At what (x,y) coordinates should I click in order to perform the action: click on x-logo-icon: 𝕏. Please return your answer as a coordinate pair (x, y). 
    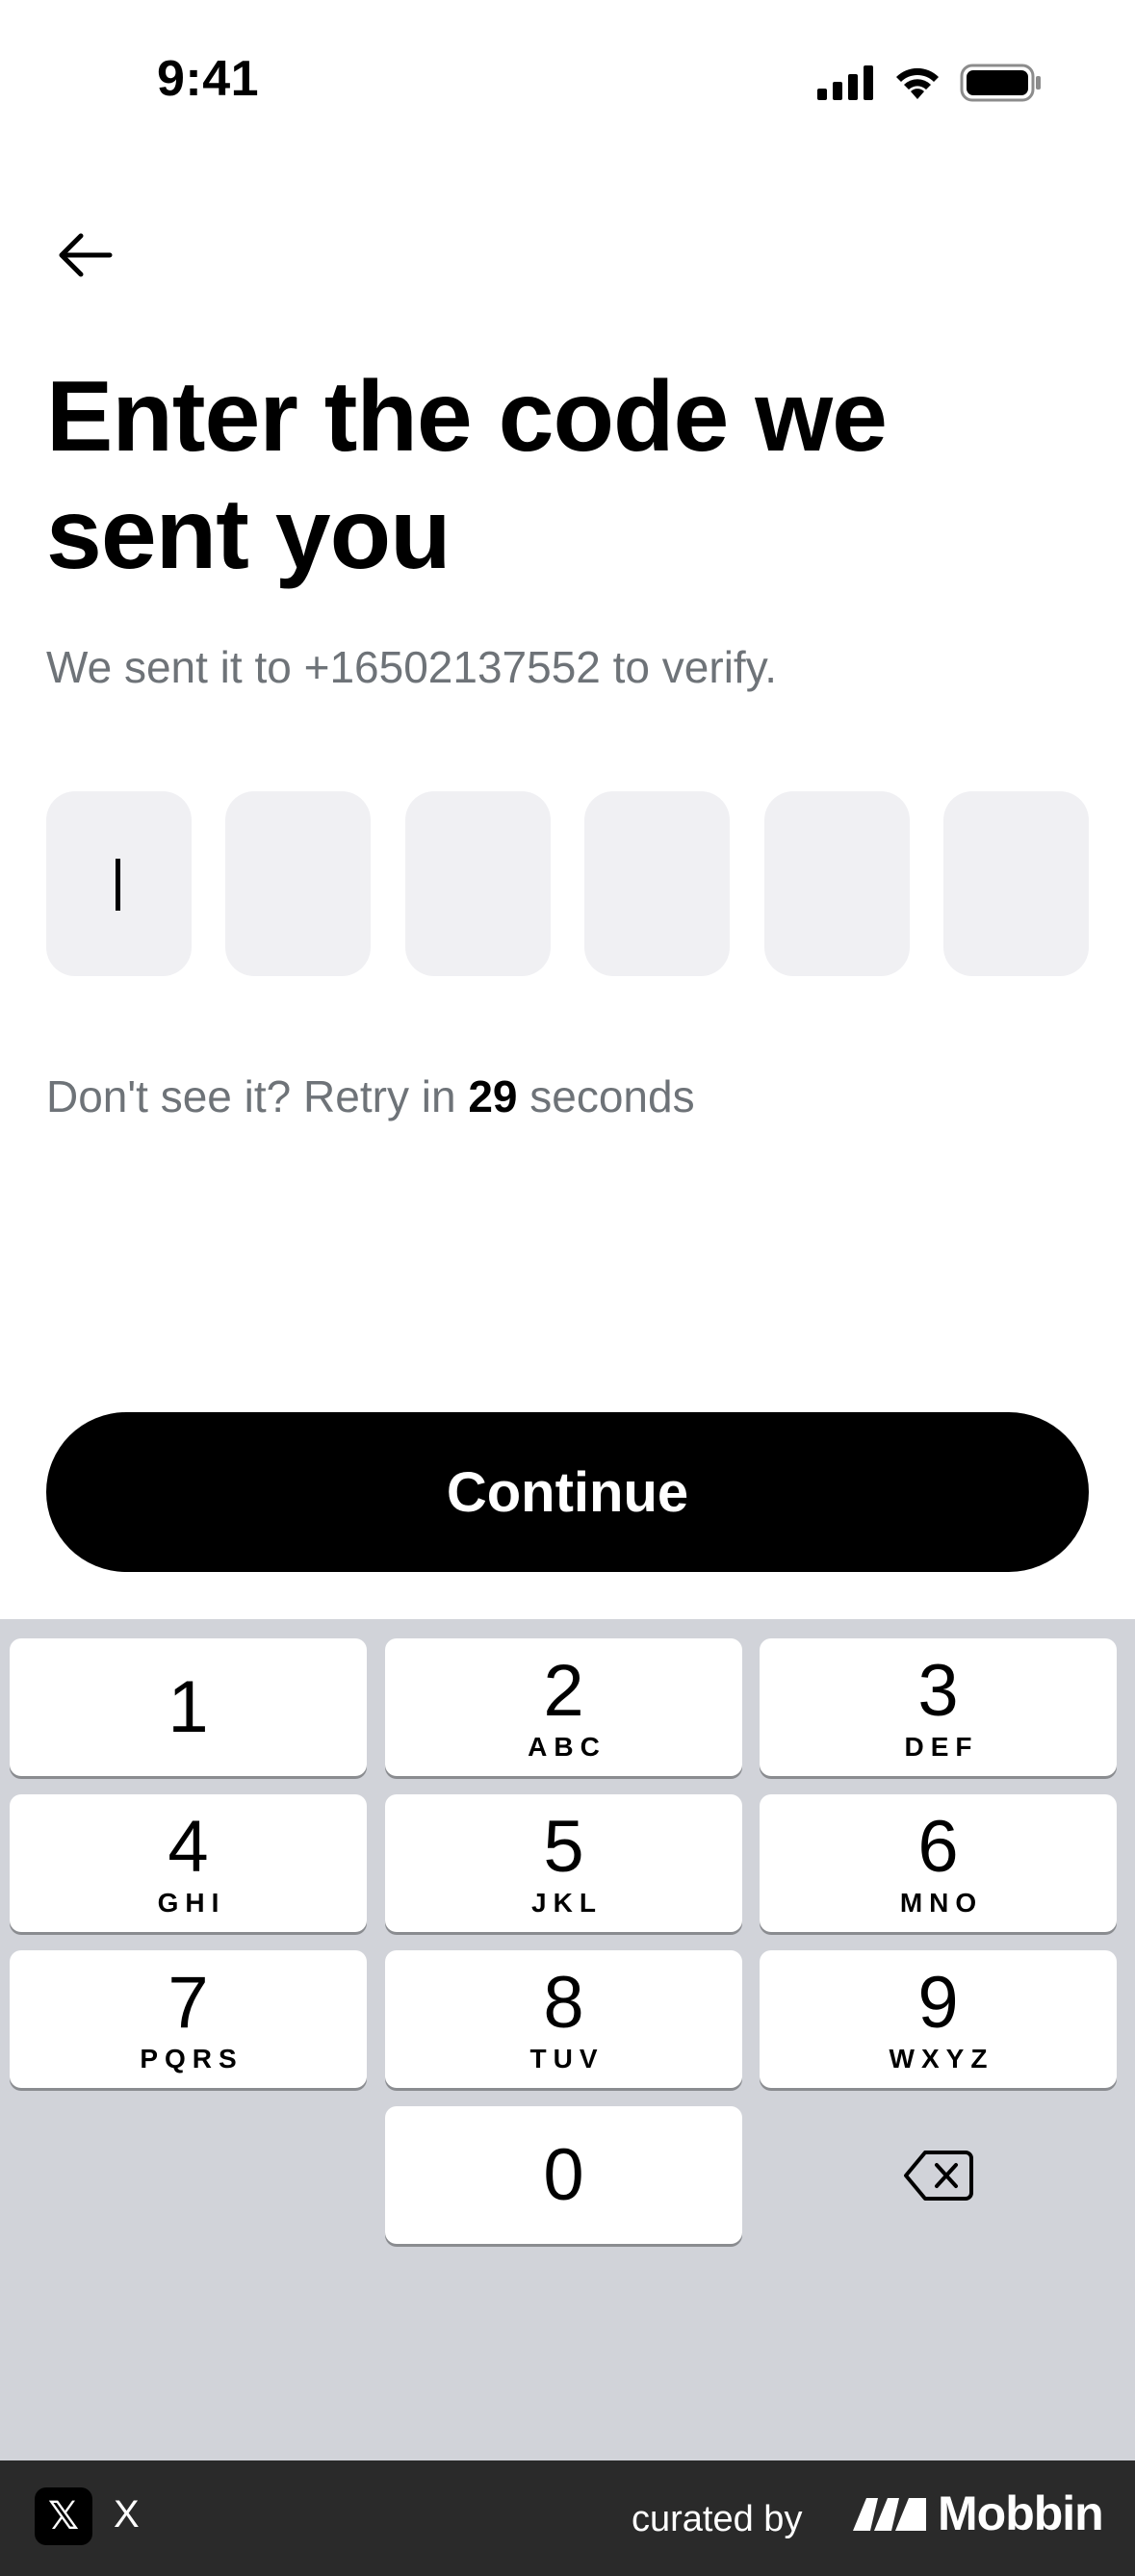
    Looking at the image, I should click on (63, 2516).